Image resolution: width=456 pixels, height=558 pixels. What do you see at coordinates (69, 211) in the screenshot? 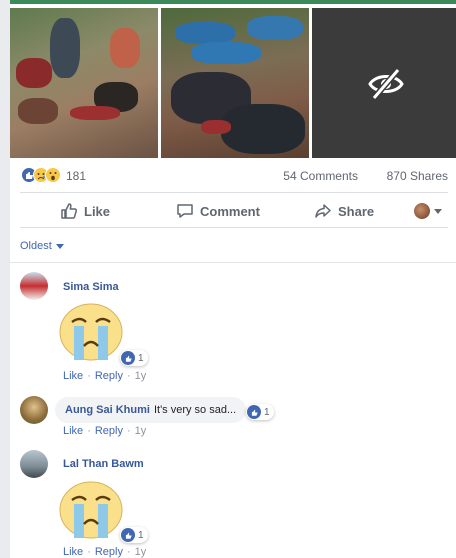
I see `thumbs-up-icon` at bounding box center [69, 211].